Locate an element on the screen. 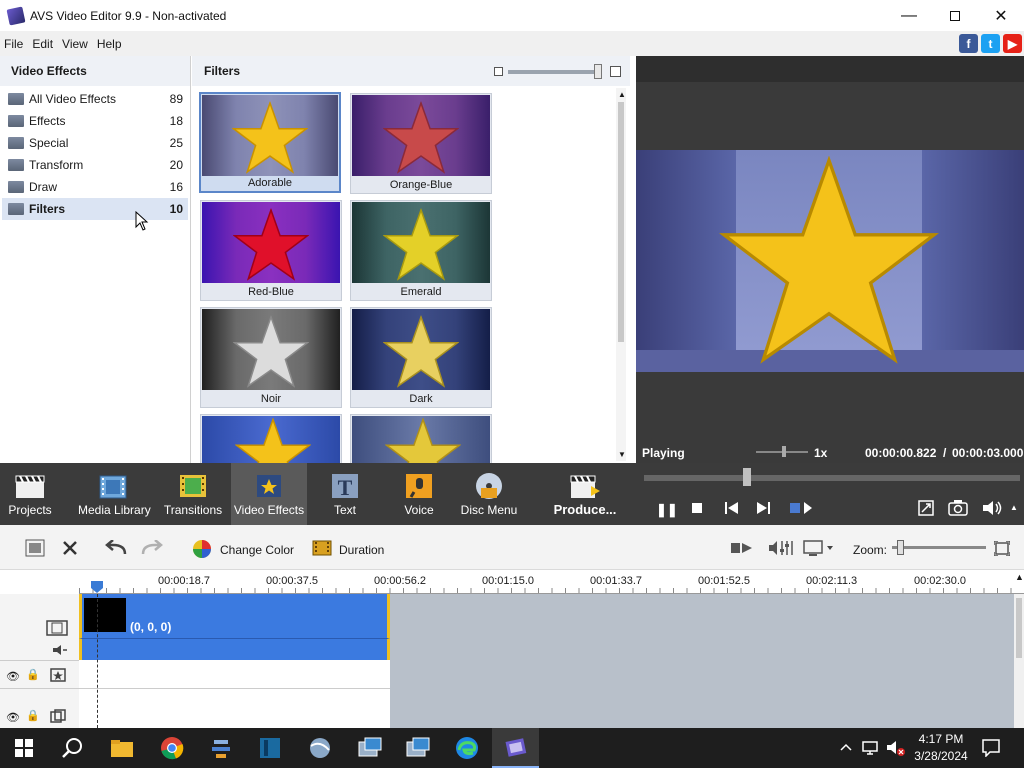  search-icon is located at coordinates (71, 748).